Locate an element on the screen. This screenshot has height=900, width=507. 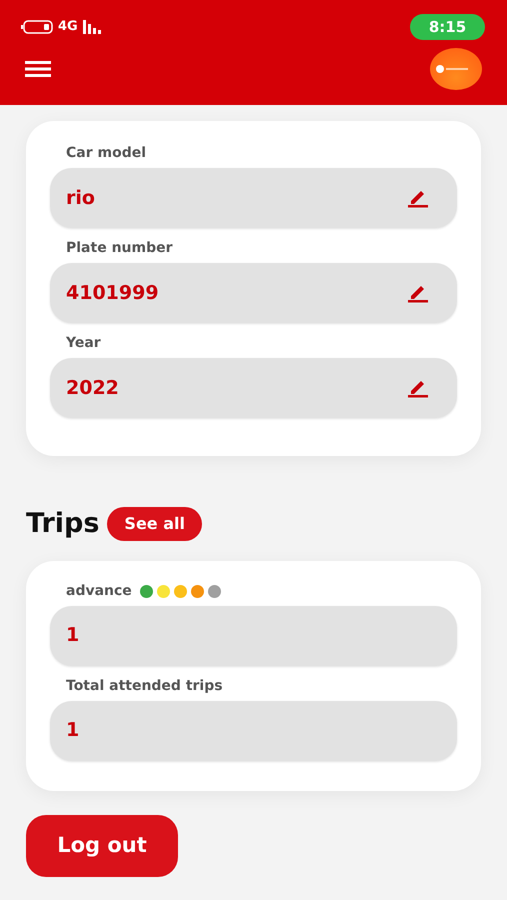
field-label: Car model is located at coordinates (106, 153).